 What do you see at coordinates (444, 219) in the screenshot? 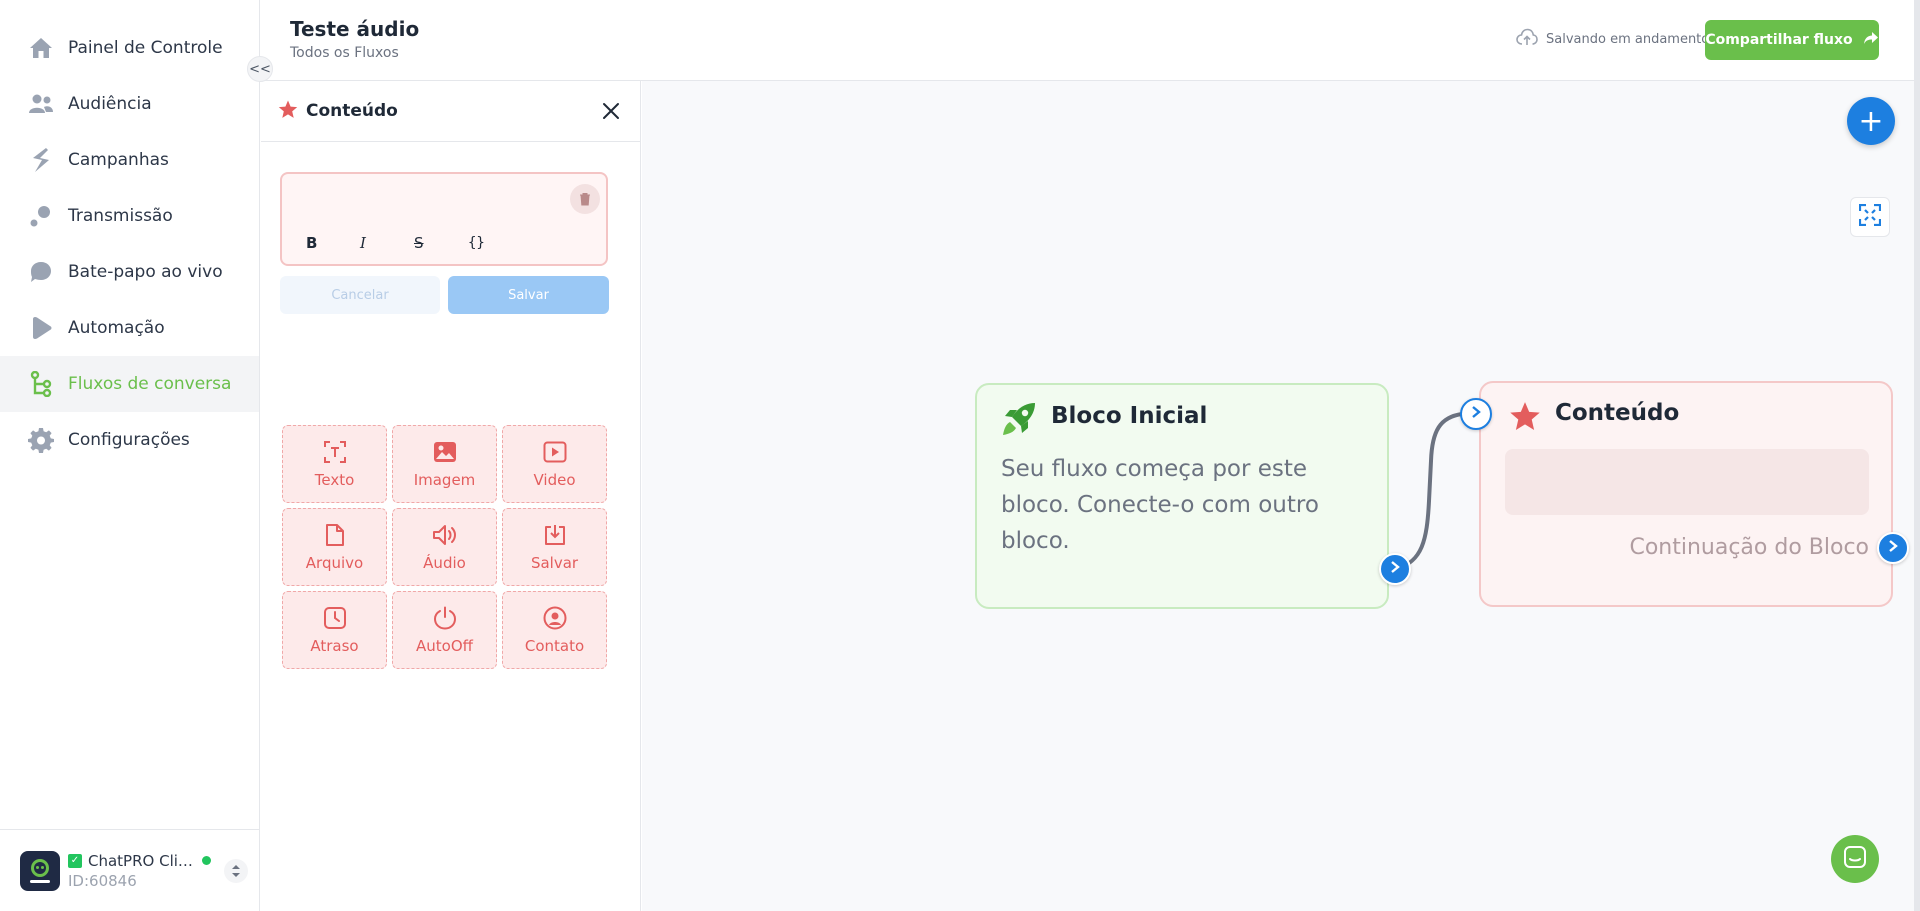
I see `message-editor: B I S {}` at bounding box center [444, 219].